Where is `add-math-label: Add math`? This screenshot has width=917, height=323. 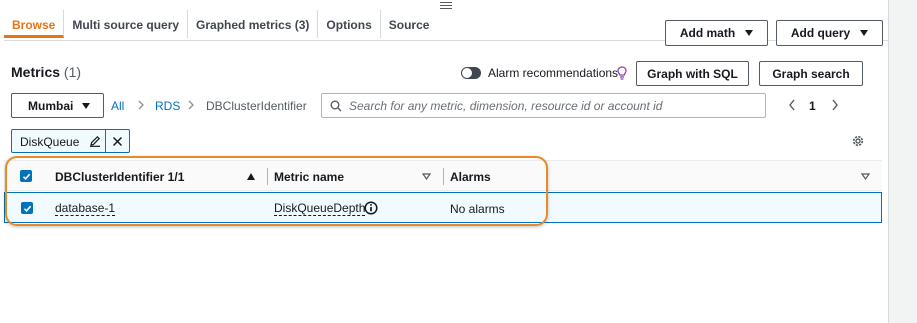
add-math-label: Add math is located at coordinates (707, 33).